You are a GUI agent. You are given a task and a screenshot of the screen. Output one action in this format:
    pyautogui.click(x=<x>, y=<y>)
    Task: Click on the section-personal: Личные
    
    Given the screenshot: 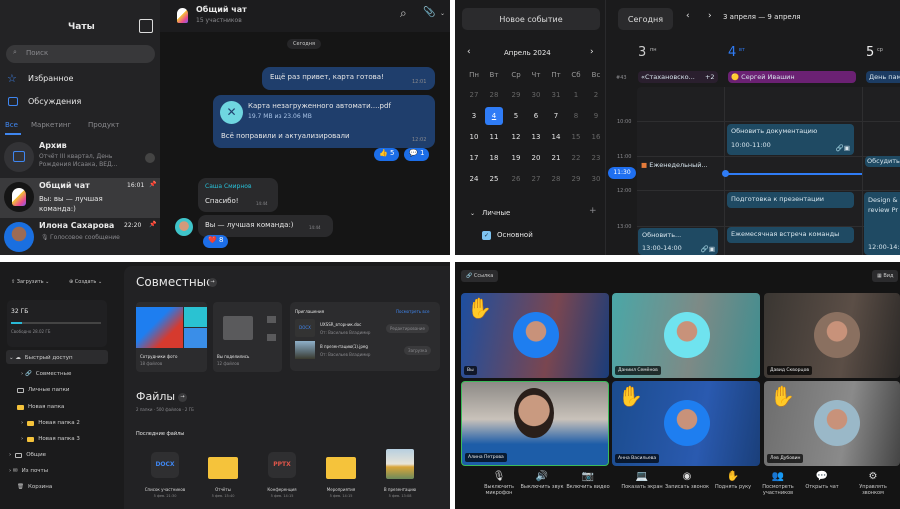 What is the action you would take?
    pyautogui.click(x=496, y=213)
    